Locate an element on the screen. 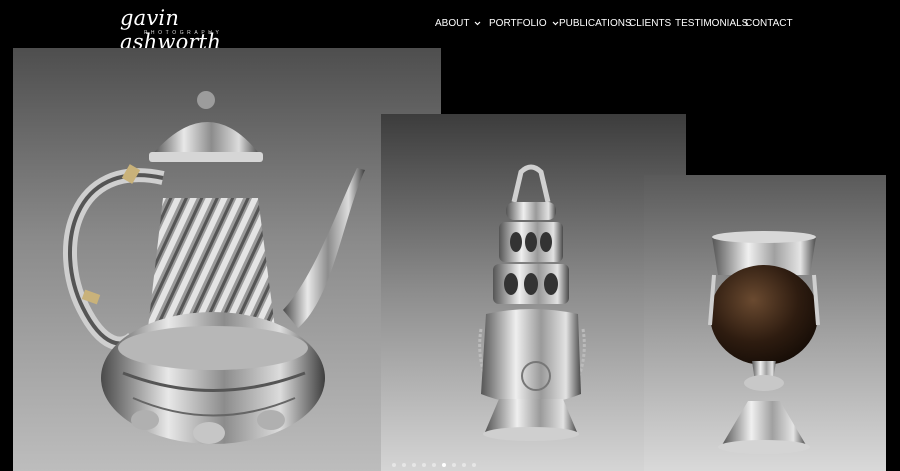 The width and height of the screenshot is (900, 471). coconut-cup-illustration is located at coordinates (764, 342).